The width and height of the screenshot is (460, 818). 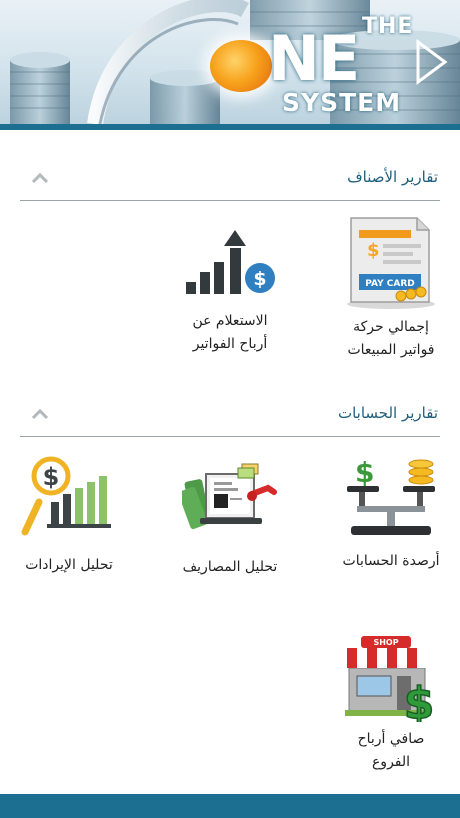 I want to click on banner-divider, so click(x=230, y=127).